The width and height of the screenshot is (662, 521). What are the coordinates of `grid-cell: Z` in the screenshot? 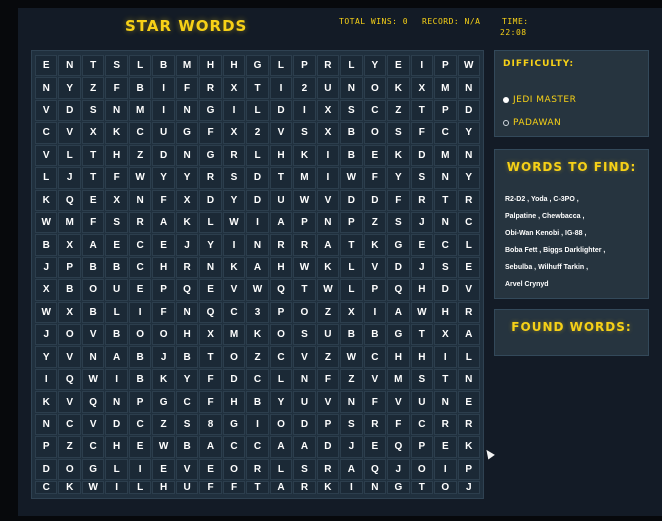 It's located at (140, 155).